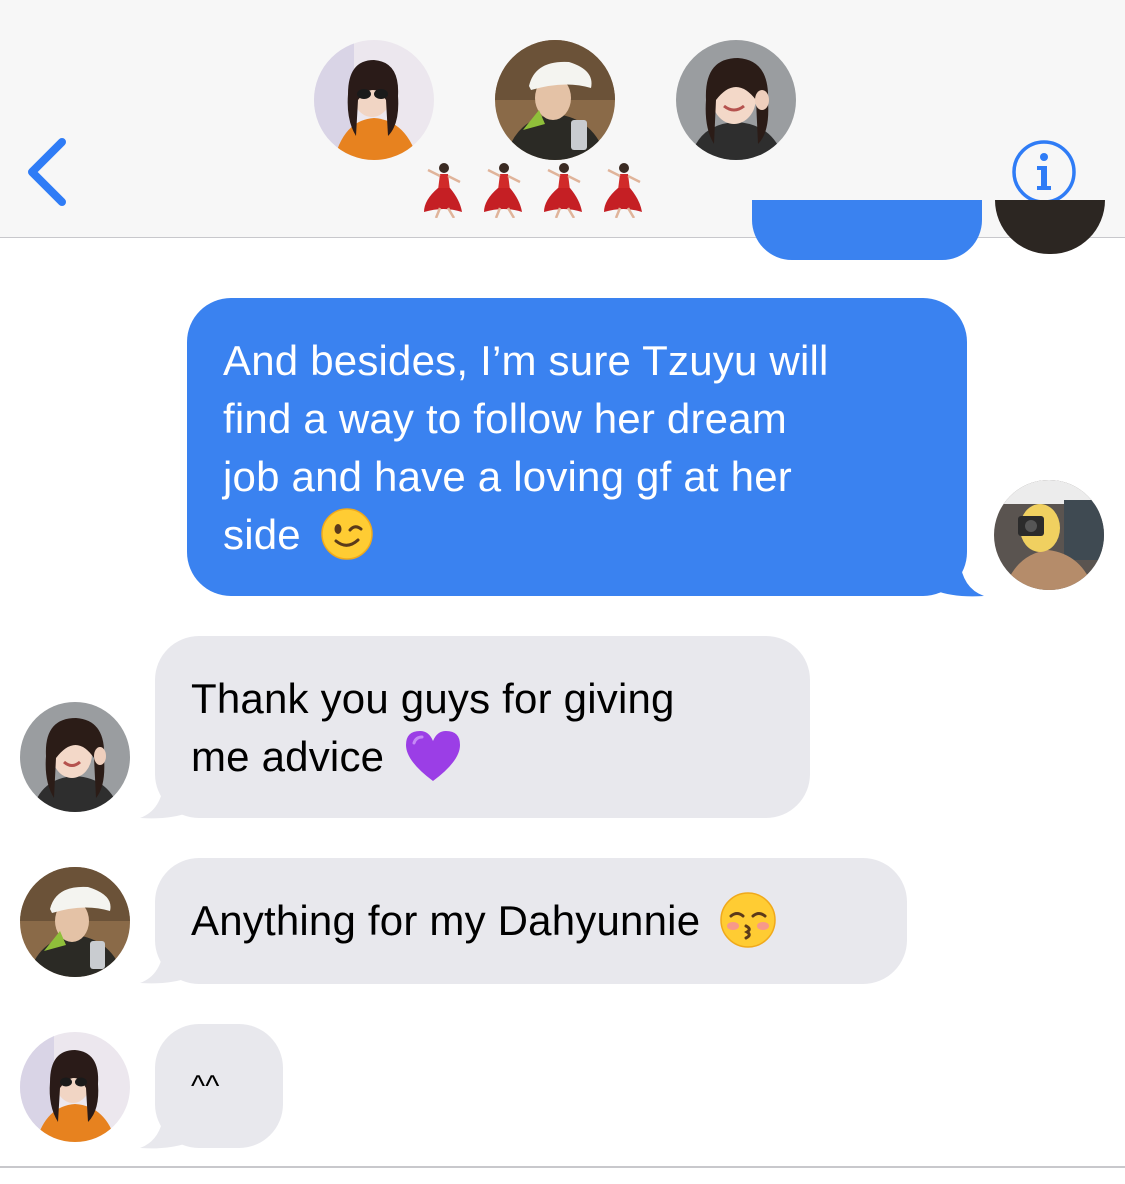  What do you see at coordinates (433, 698) in the screenshot?
I see `message-text-line: Thank you guys for giving` at bounding box center [433, 698].